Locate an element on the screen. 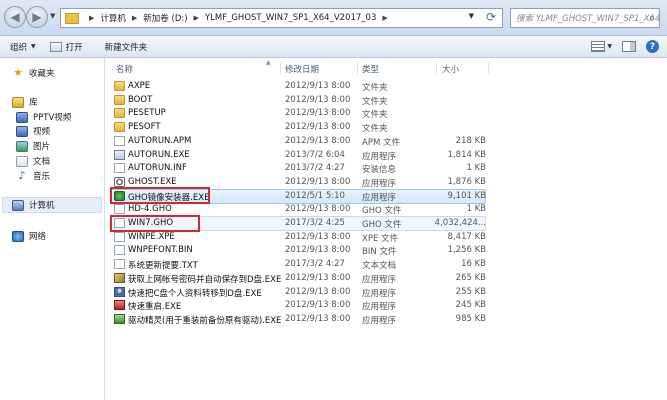  file-type: GHO 文件 is located at coordinates (382, 225).